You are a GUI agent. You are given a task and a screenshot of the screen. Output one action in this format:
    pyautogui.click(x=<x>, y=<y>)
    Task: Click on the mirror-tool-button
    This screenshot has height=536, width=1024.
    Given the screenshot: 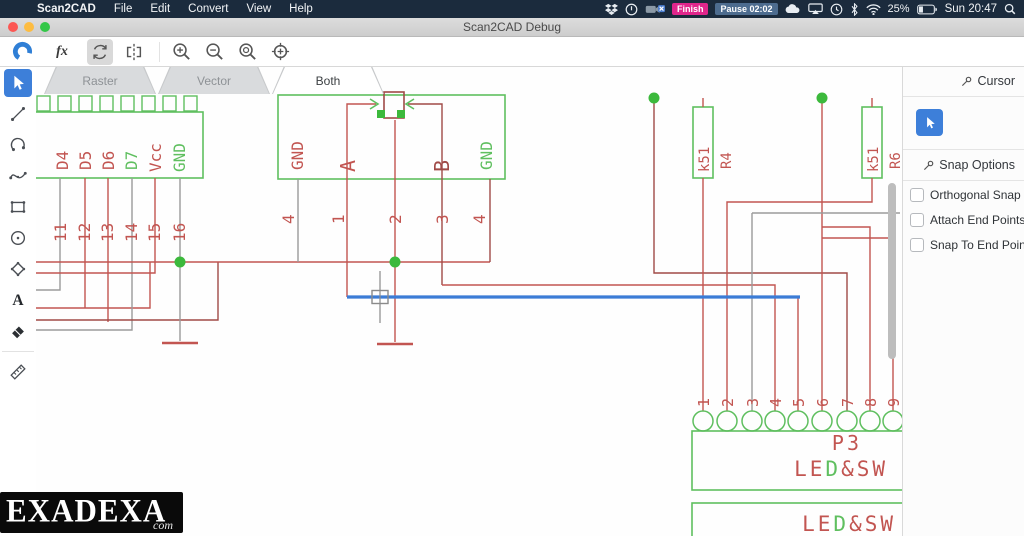 What is the action you would take?
    pyautogui.click(x=134, y=52)
    